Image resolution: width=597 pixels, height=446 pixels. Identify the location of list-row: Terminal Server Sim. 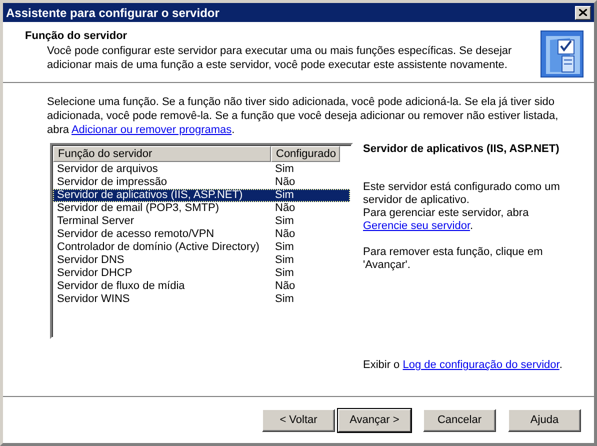
(201, 221).